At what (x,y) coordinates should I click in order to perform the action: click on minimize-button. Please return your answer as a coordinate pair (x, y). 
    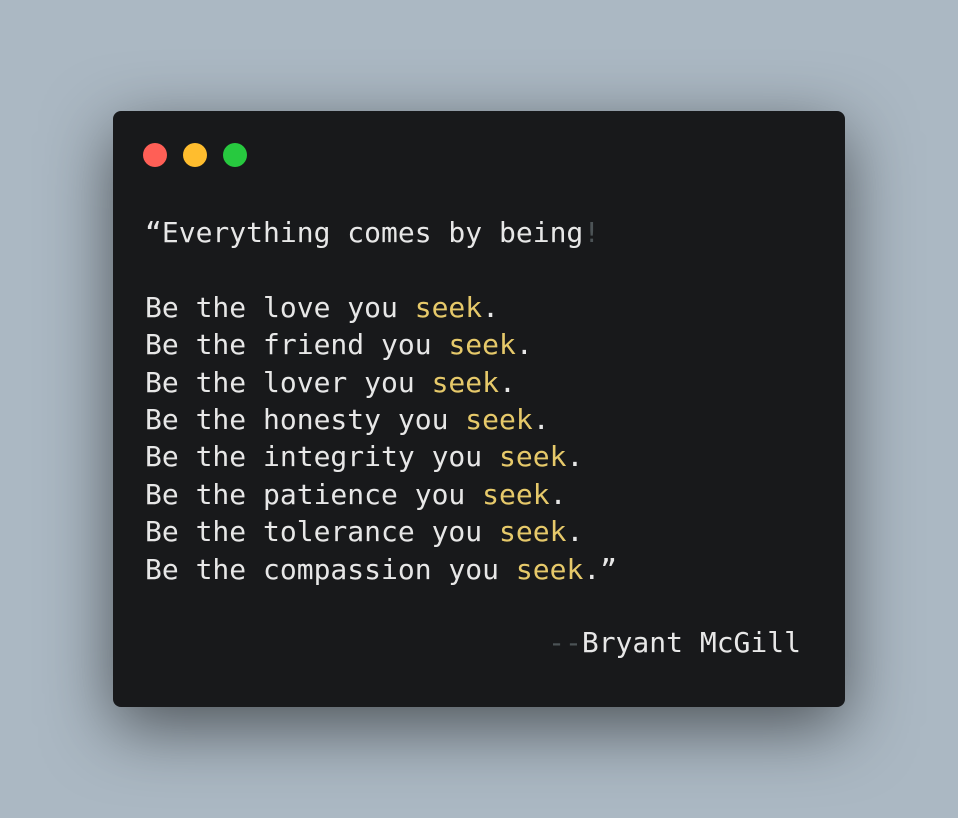
    Looking at the image, I should click on (195, 155).